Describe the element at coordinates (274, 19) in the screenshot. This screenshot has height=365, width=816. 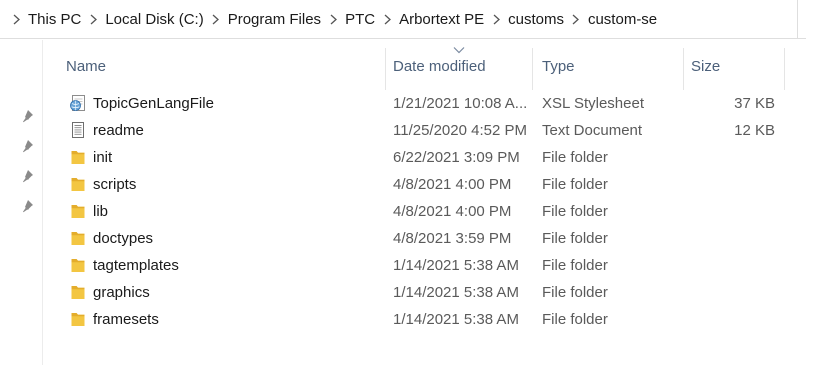
I see `breadcrumb-item-program-files: Program Files` at that location.